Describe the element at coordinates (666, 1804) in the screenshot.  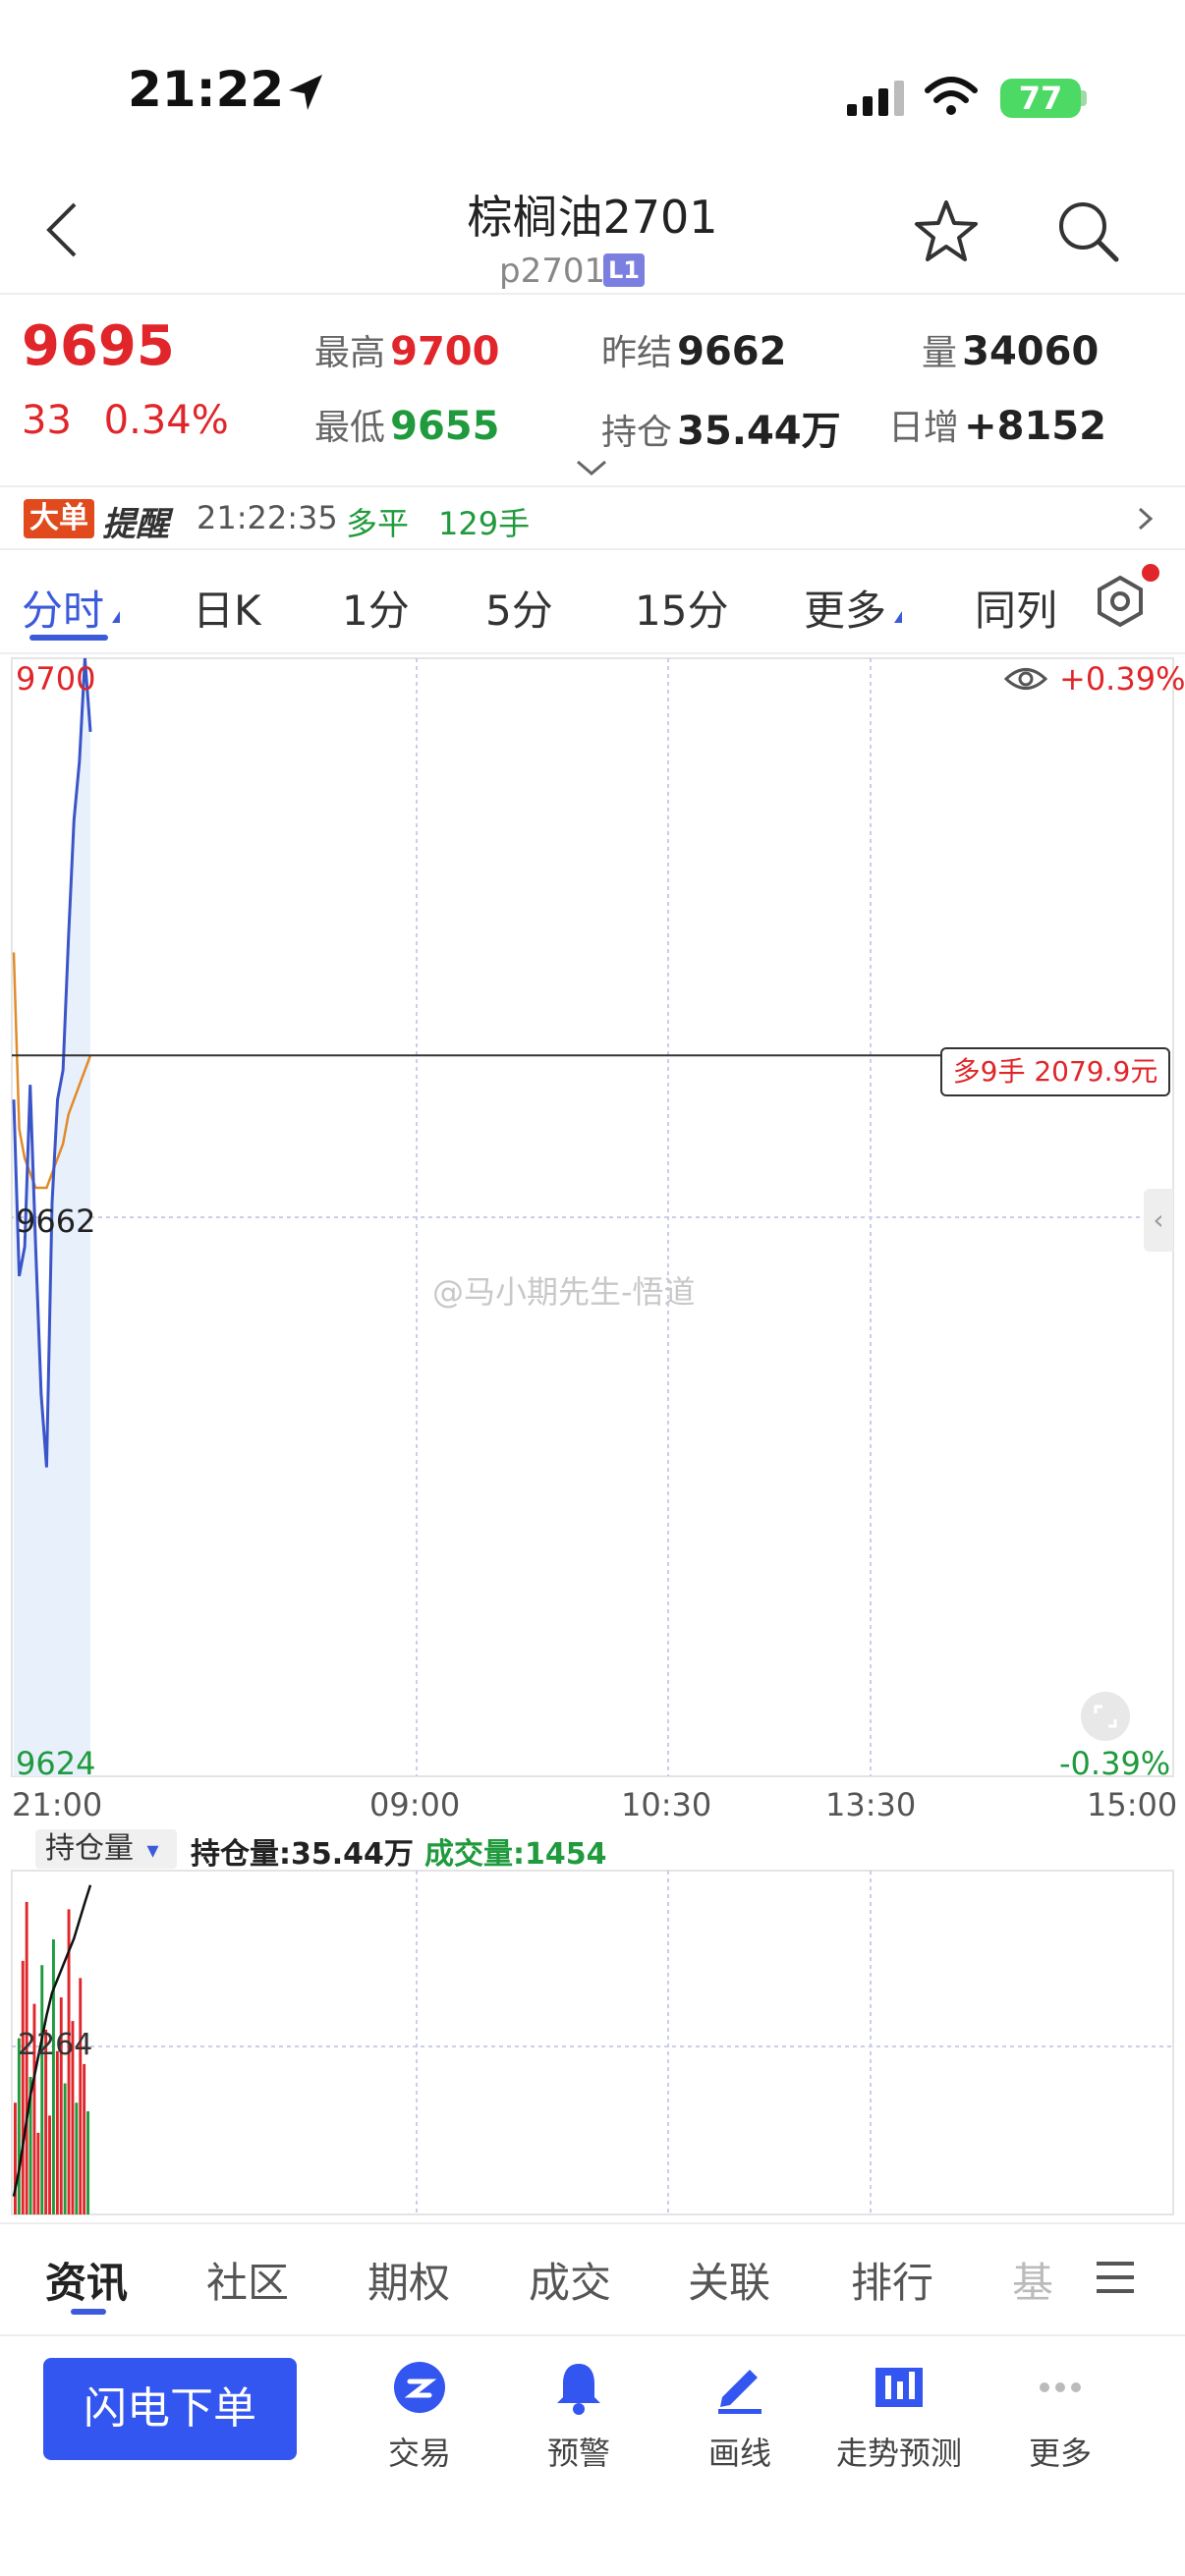
I see `x-tick-1030: 10:30` at that location.